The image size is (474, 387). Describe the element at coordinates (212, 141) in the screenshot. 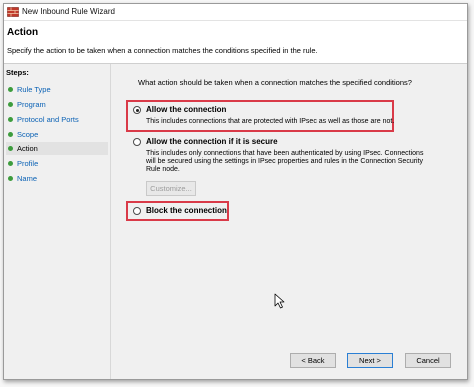

I see `option-label-allow-secure: Allow the connection if it is secure` at that location.